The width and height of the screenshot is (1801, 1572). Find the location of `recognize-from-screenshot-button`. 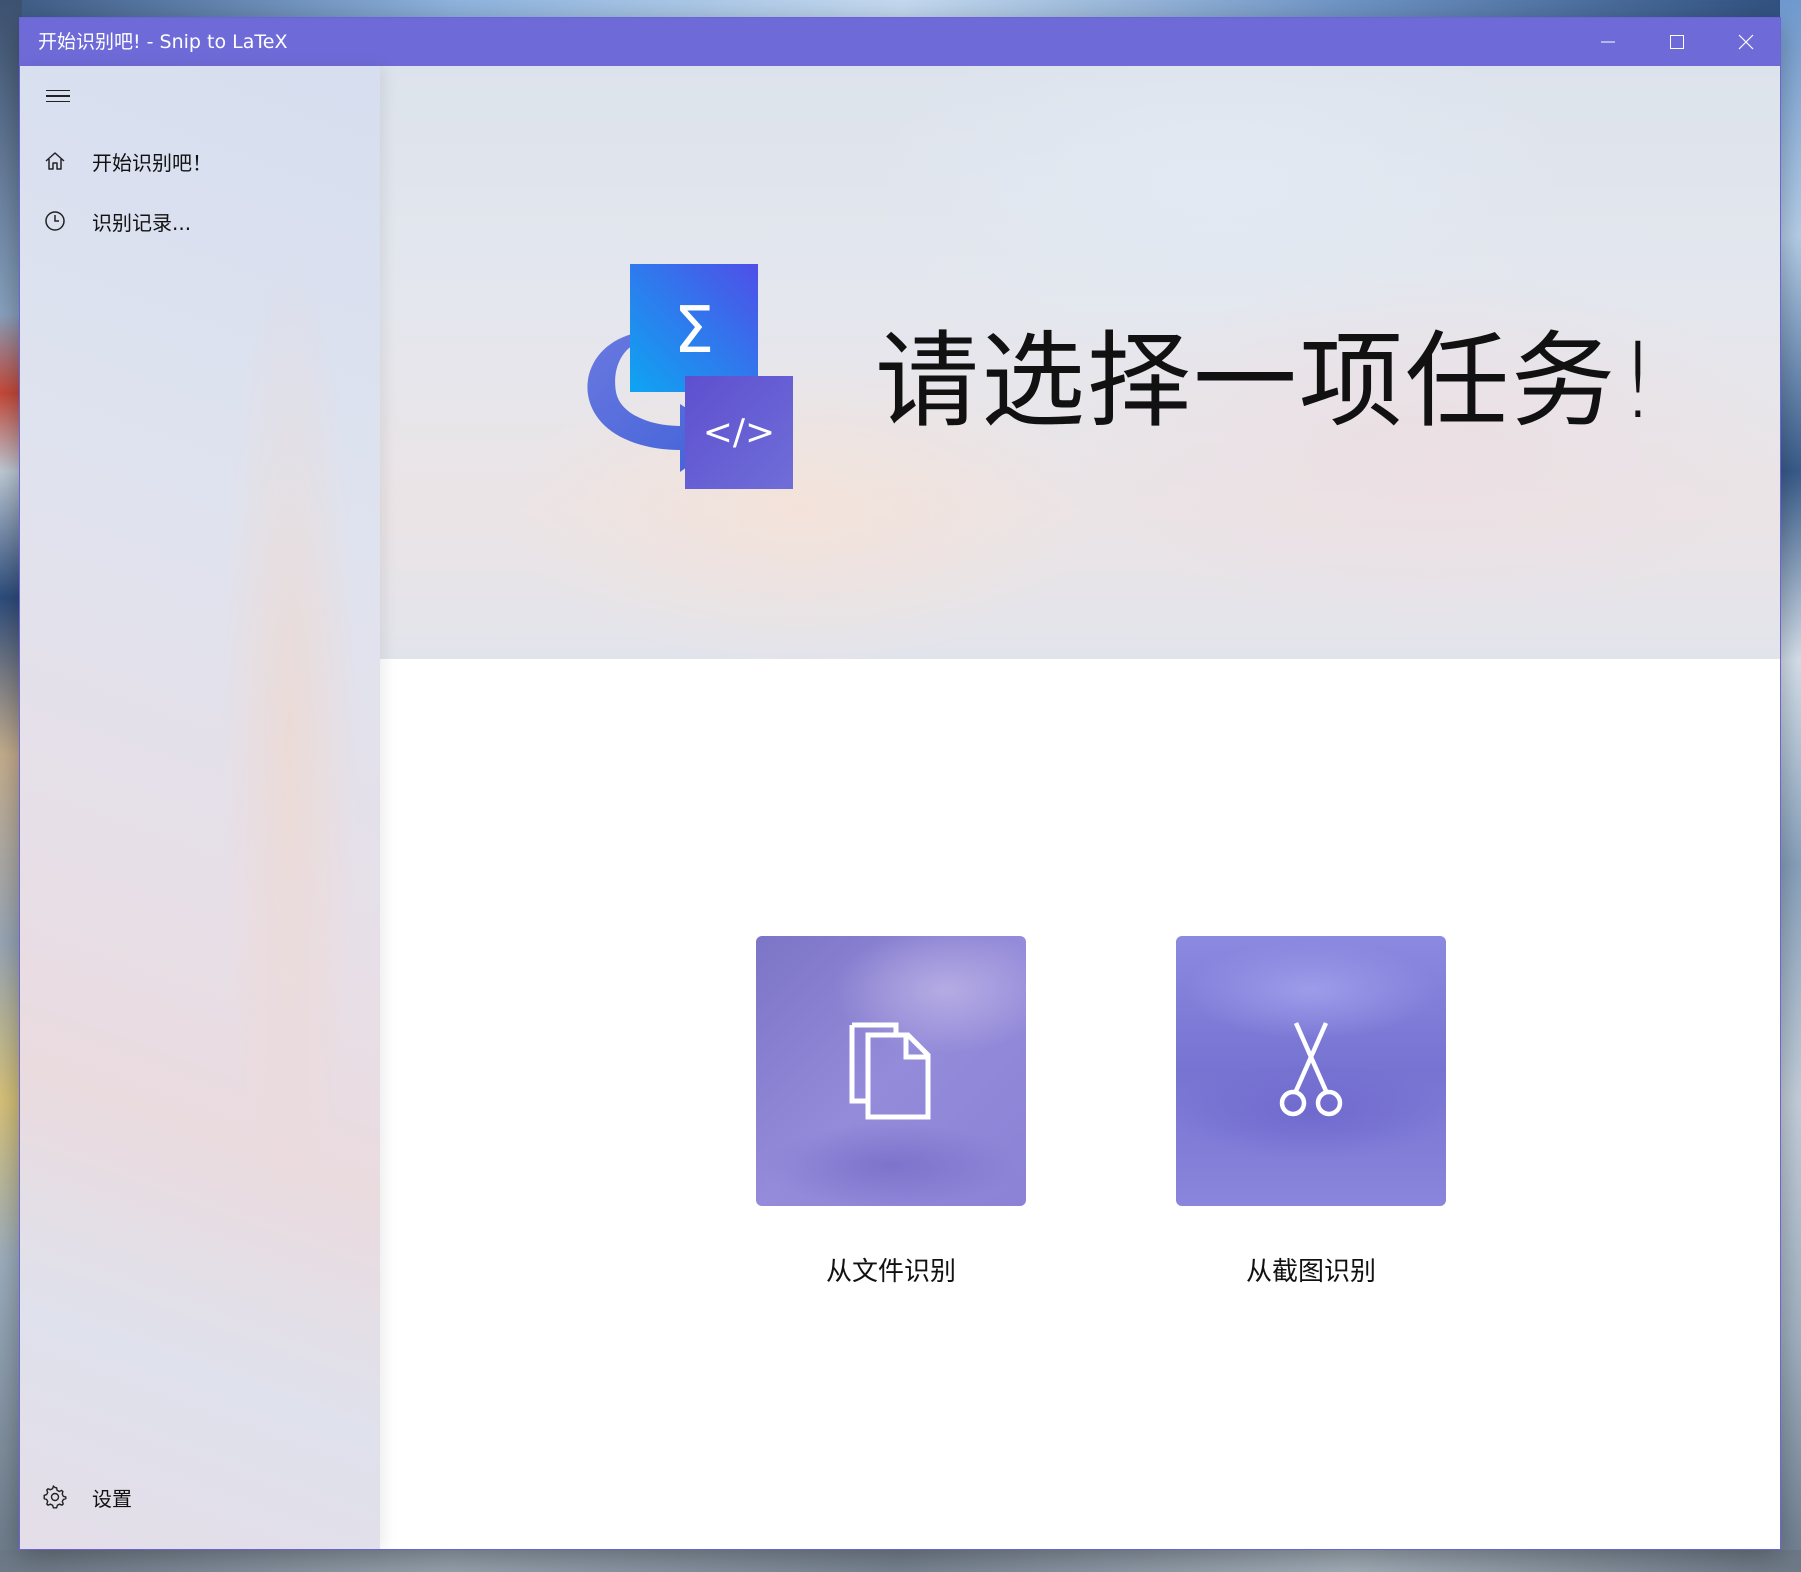

recognize-from-screenshot-button is located at coordinates (1311, 1071).